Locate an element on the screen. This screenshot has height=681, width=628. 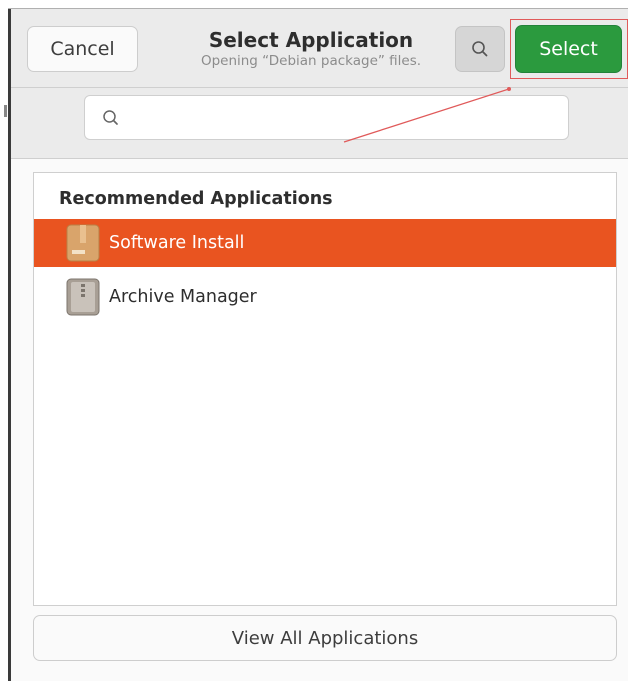
software-install-icon is located at coordinates (83, 243).